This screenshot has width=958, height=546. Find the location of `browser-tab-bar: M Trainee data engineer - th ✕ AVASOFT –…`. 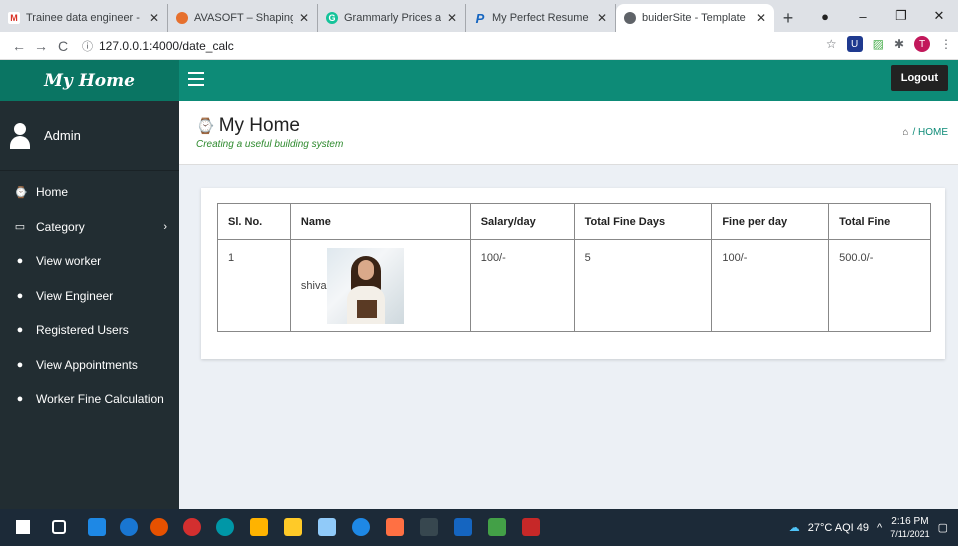

browser-tab-bar: M Trainee data engineer - th ✕ AVASOFT –… is located at coordinates (479, 16).